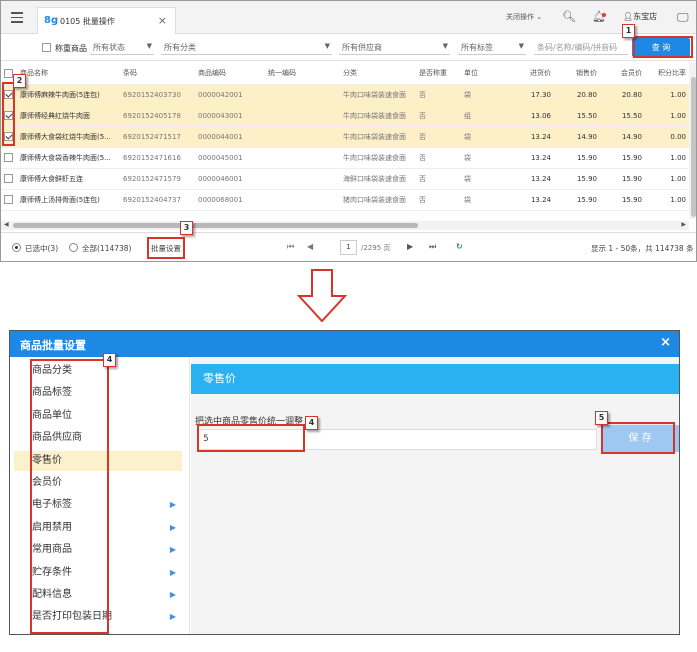  What do you see at coordinates (577, 137) in the screenshot?
I see `table-cell: 14.90` at bounding box center [577, 137].